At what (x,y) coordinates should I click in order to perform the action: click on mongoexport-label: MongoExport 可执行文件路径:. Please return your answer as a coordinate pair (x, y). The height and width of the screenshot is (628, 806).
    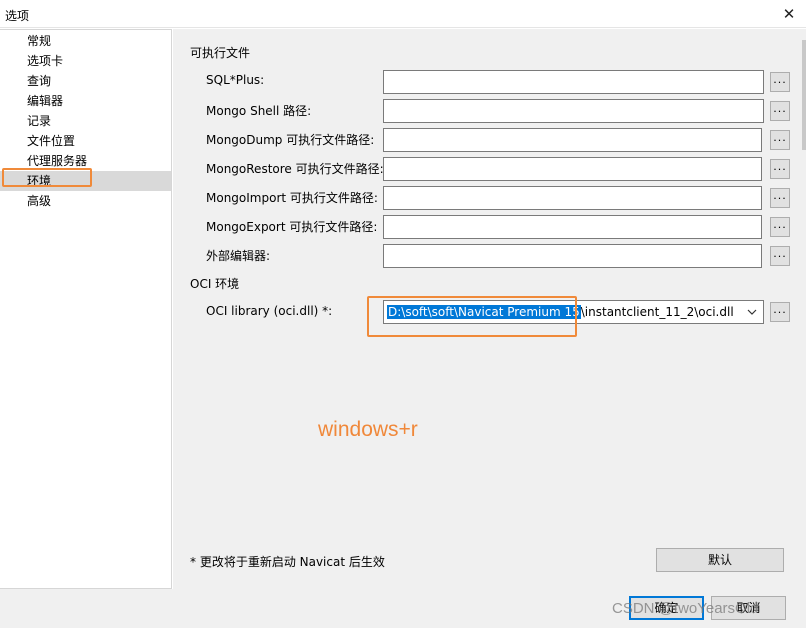
    Looking at the image, I should click on (292, 227).